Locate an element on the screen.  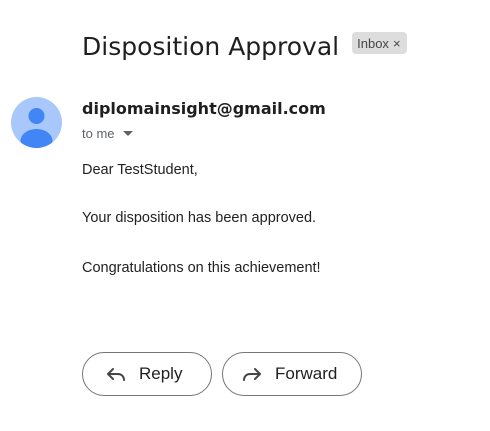
close-icon: × is located at coordinates (397, 43).